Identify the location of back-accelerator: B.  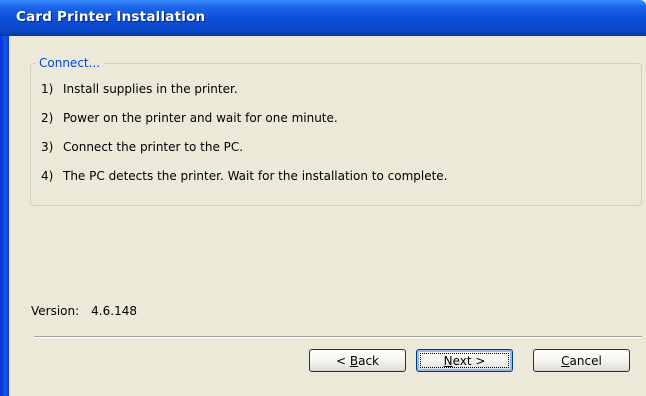
(354, 360).